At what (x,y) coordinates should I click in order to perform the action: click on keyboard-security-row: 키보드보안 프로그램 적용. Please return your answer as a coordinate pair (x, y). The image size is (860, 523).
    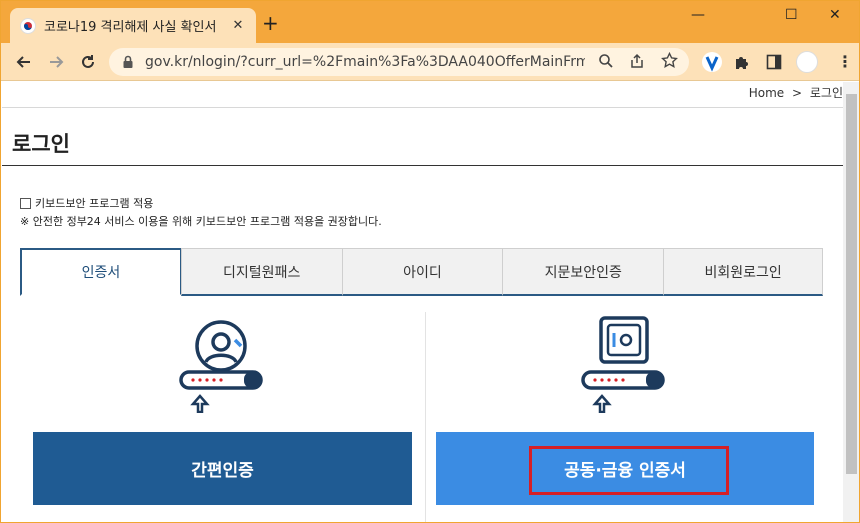
    Looking at the image, I should click on (86, 203).